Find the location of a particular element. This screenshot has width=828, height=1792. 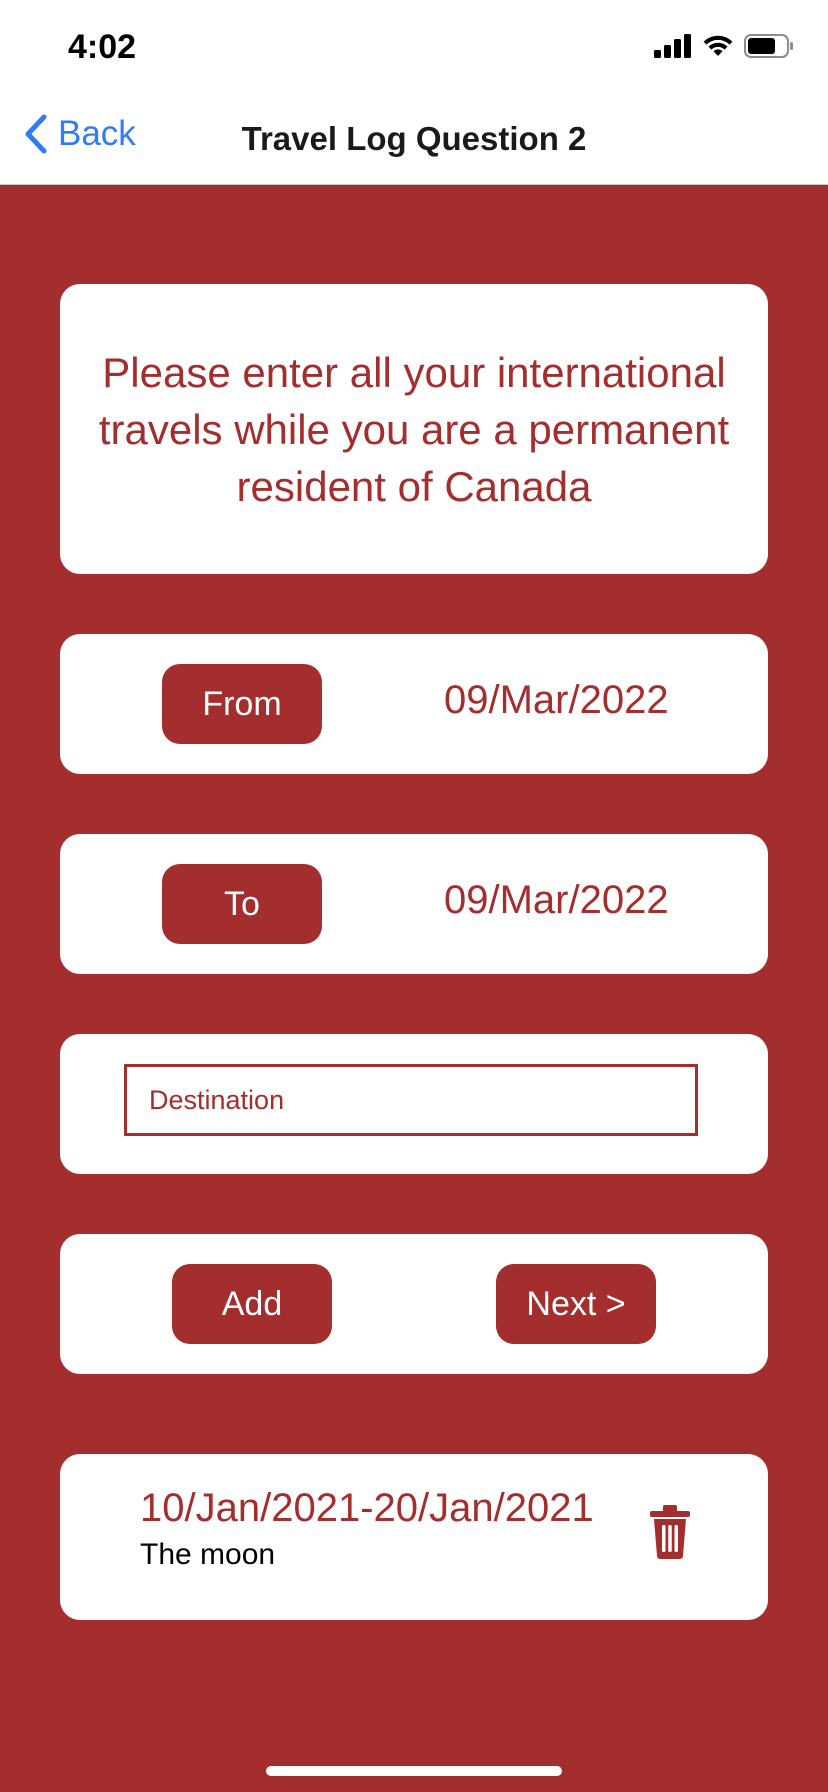

to-date-card: To 09/Mar/2022 is located at coordinates (414, 904).